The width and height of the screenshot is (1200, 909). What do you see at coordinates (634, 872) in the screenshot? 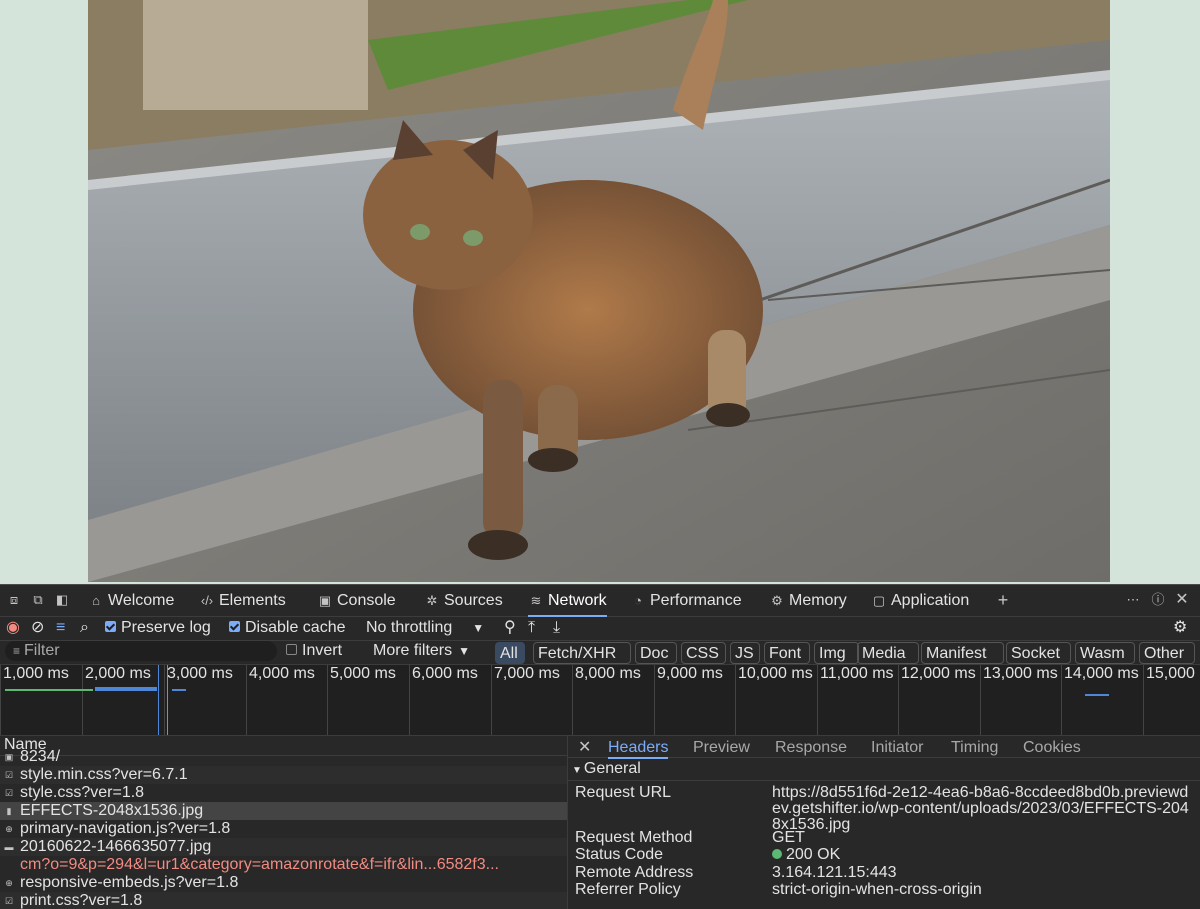
I see `remote-address-label: Remote Address` at bounding box center [634, 872].